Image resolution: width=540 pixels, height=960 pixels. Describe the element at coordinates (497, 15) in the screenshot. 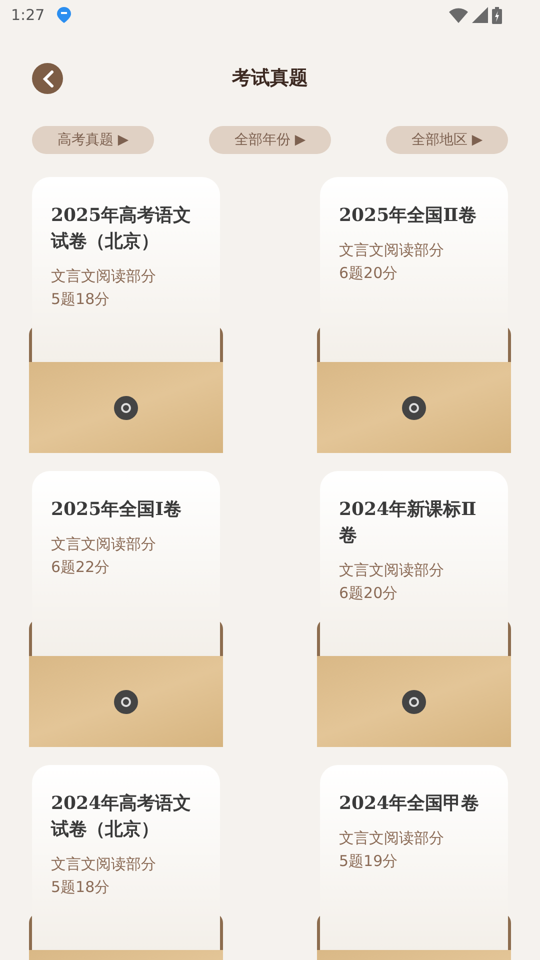

I see `battery-icon` at that location.